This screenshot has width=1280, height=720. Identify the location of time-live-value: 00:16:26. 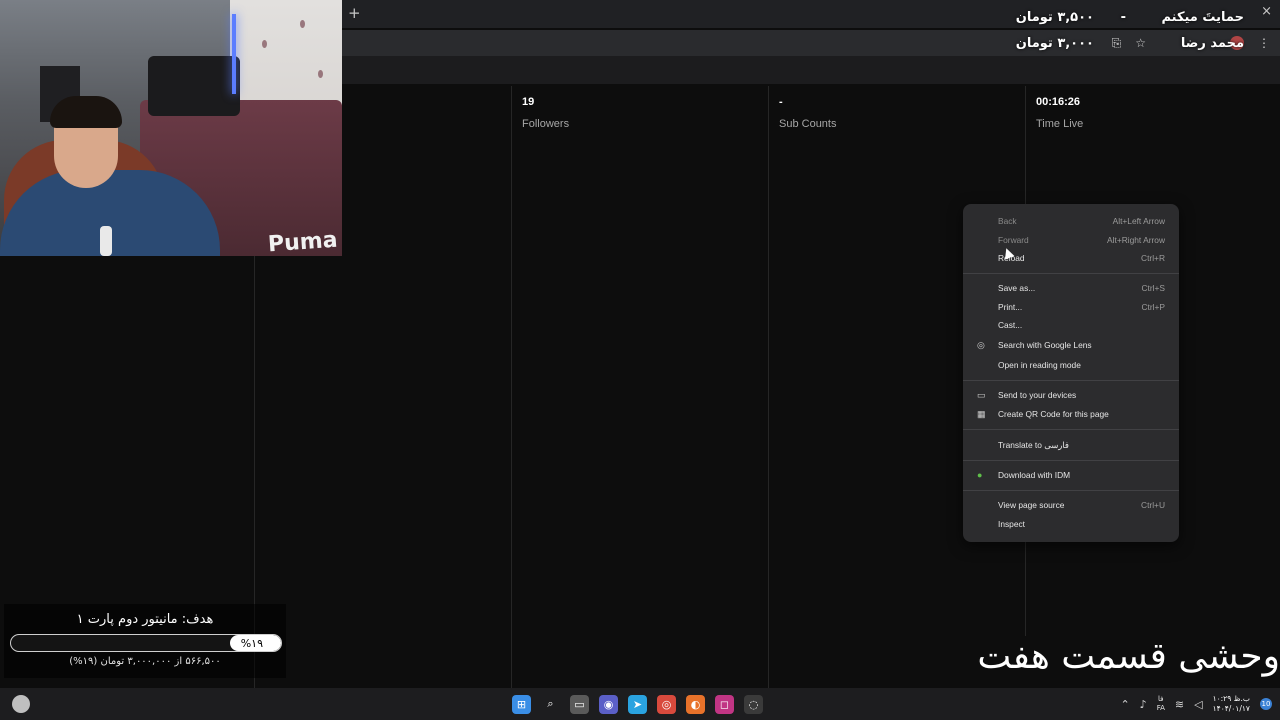
(1058, 102).